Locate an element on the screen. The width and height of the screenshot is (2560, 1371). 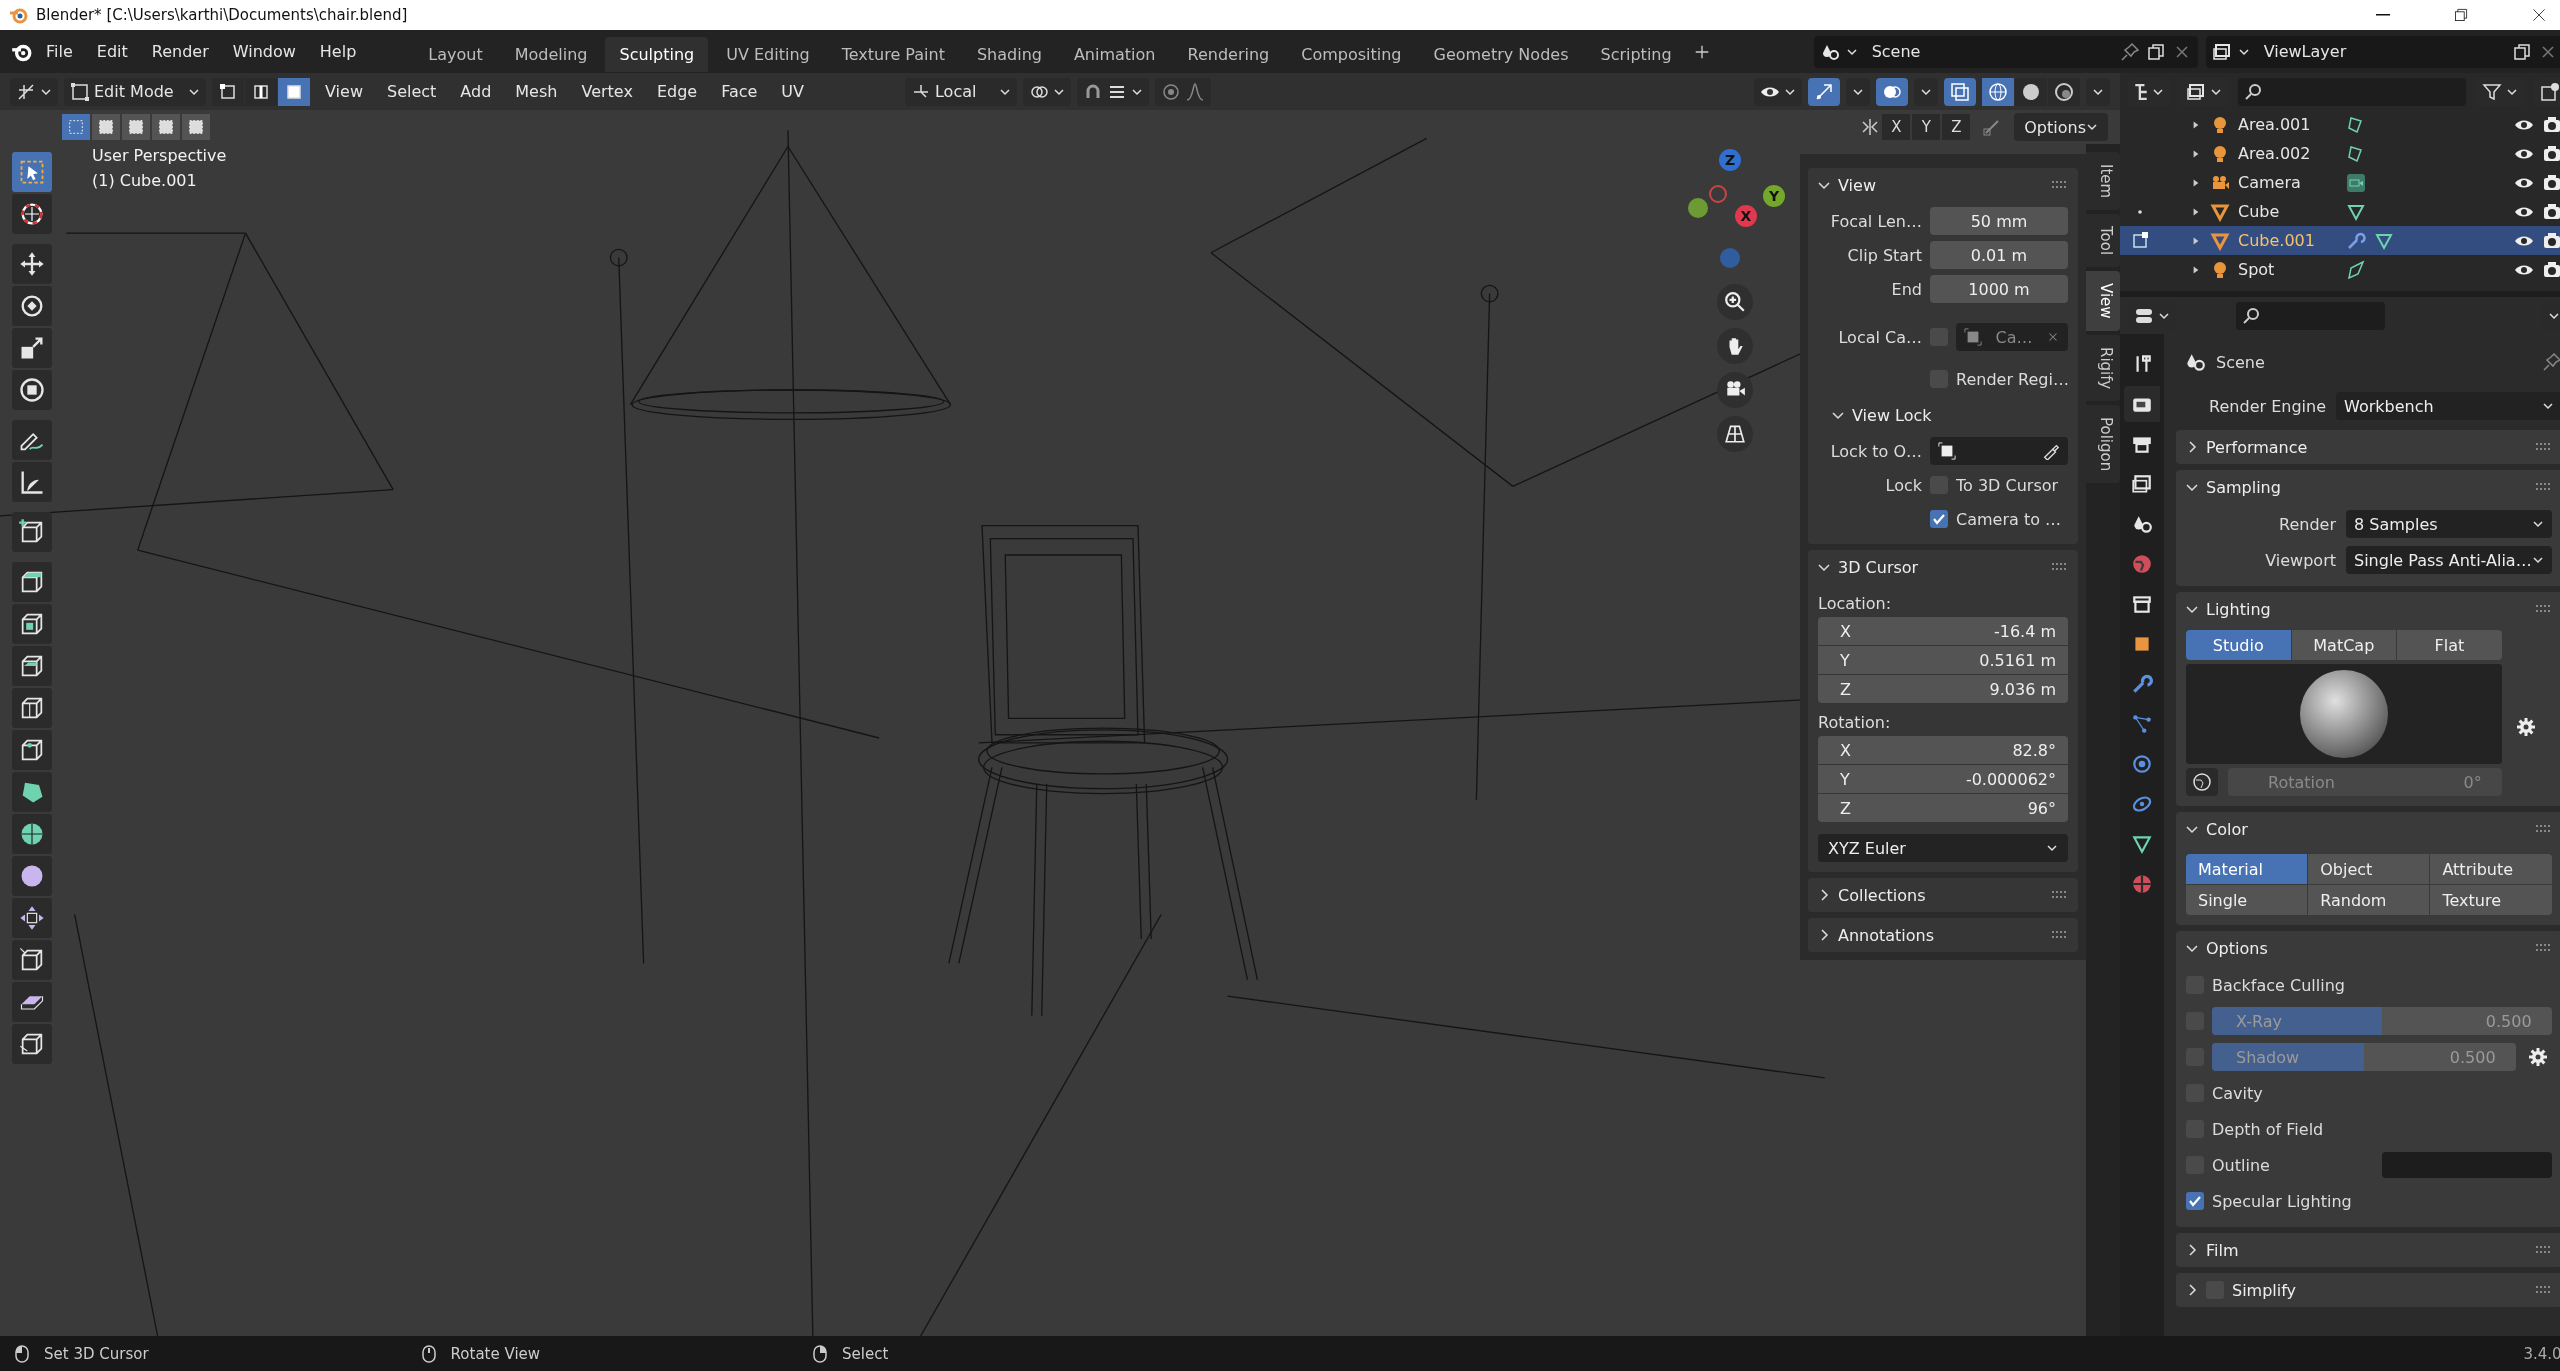
dropdown: 8 Samples is located at coordinates (2449, 524).